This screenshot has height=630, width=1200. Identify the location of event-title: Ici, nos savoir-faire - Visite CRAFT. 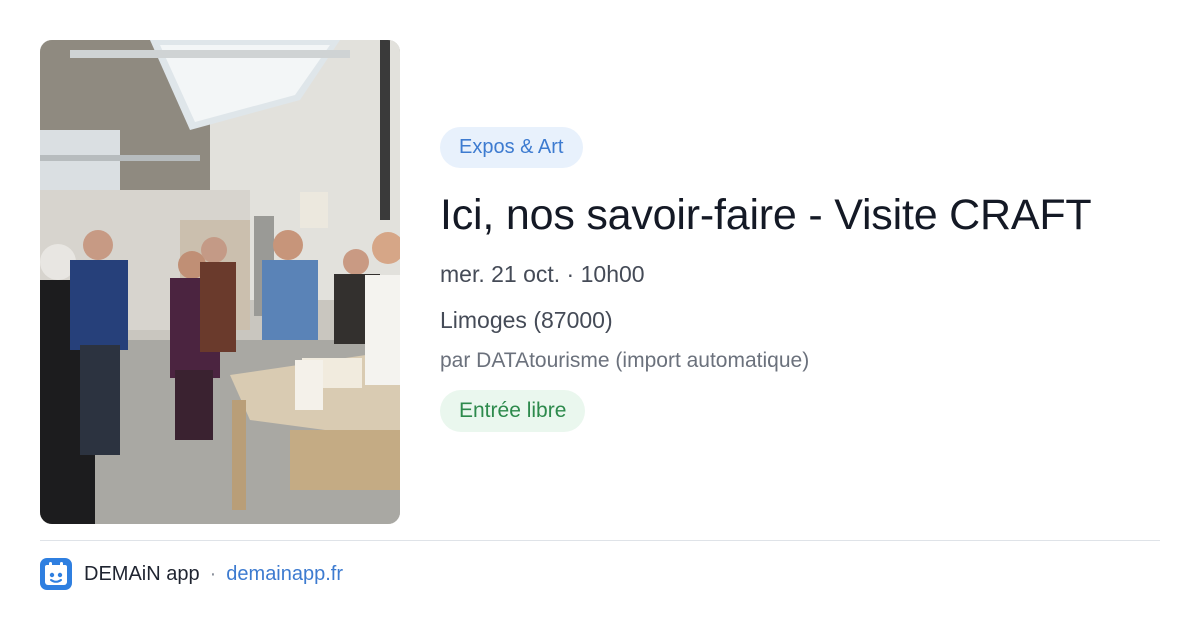
(800, 215).